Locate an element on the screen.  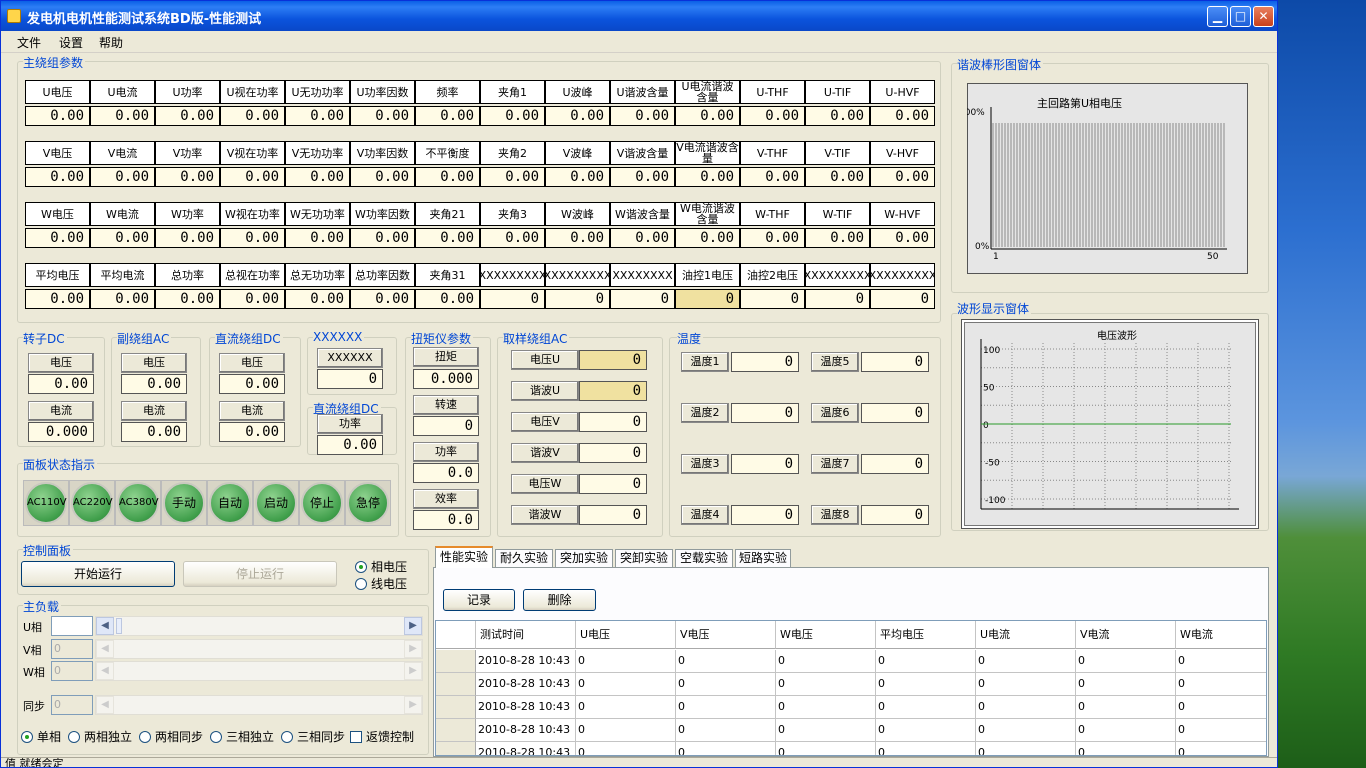
table-column-header: W电流 is located at coordinates (1221, 635).